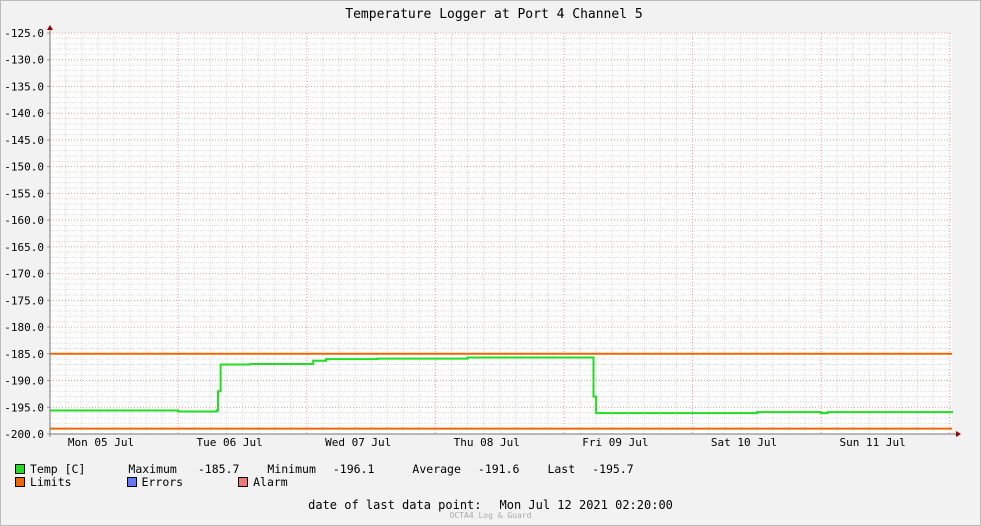 Image resolution: width=981 pixels, height=526 pixels. I want to click on legend-maximum-label: Maximum, so click(152, 469).